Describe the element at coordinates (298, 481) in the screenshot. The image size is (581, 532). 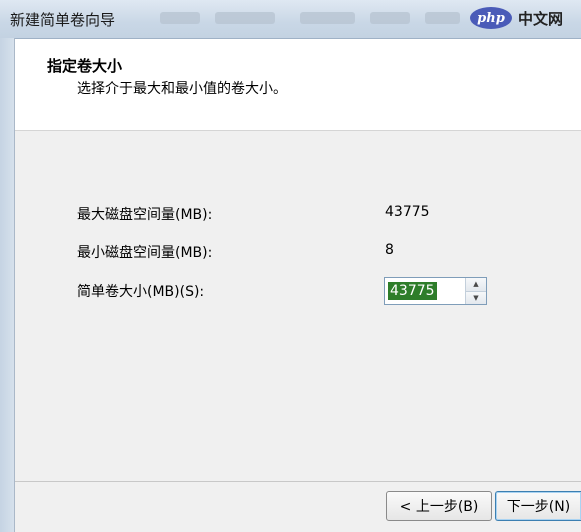
I see `button-divider` at that location.